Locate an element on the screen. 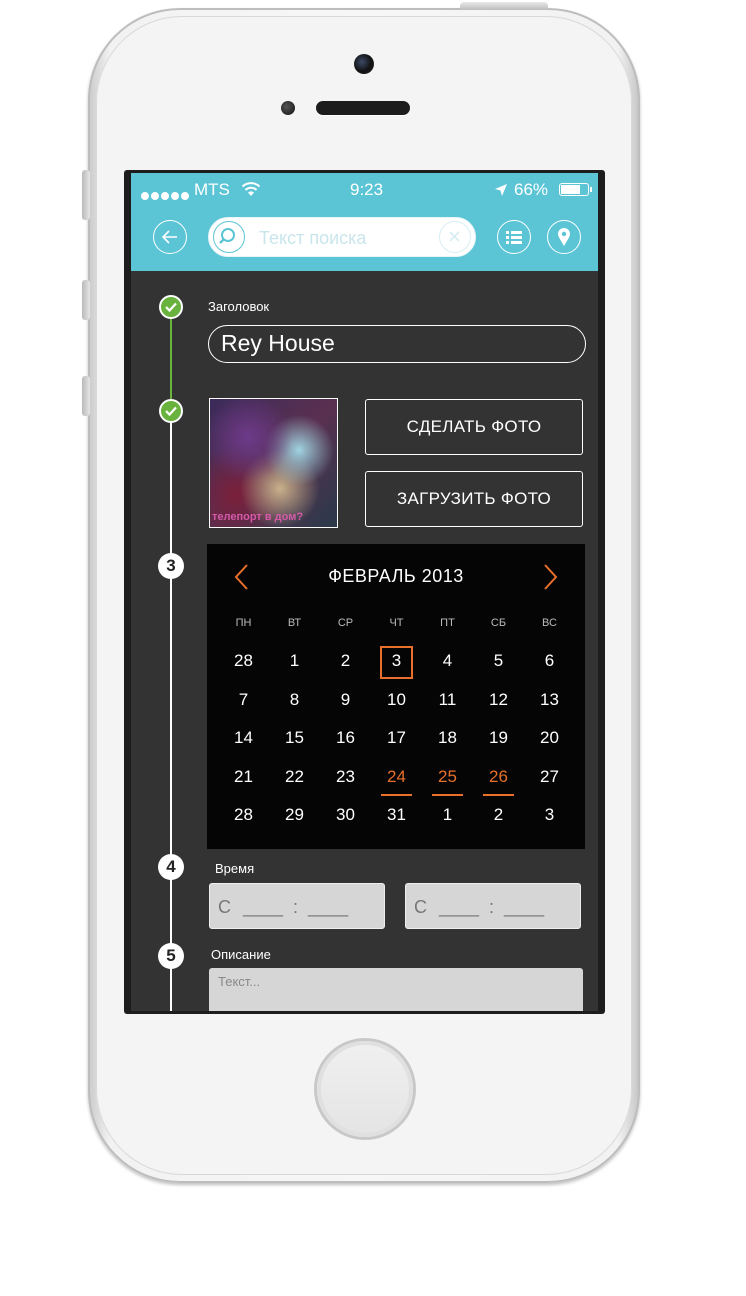 The height and width of the screenshot is (1296, 746). calendar-day: 21 is located at coordinates (243, 777).